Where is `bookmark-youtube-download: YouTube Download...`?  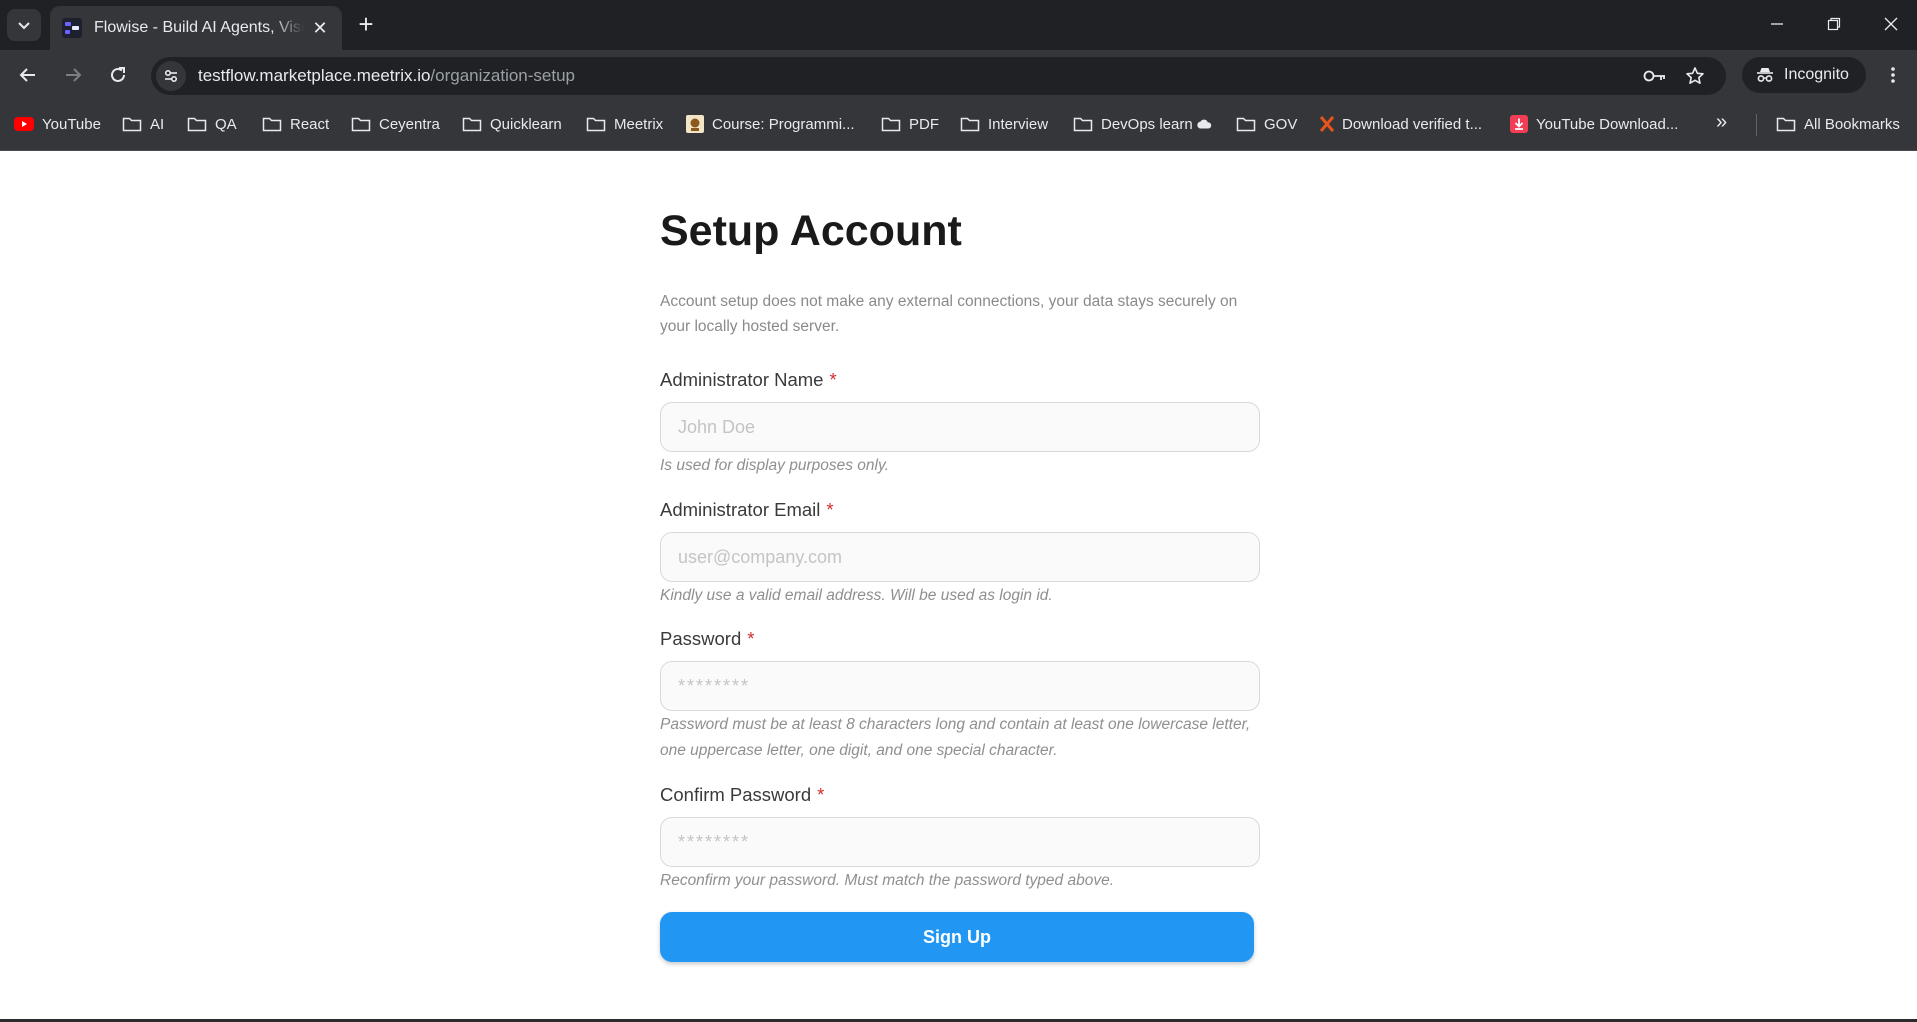
bookmark-youtube-download: YouTube Download... is located at coordinates (1594, 124).